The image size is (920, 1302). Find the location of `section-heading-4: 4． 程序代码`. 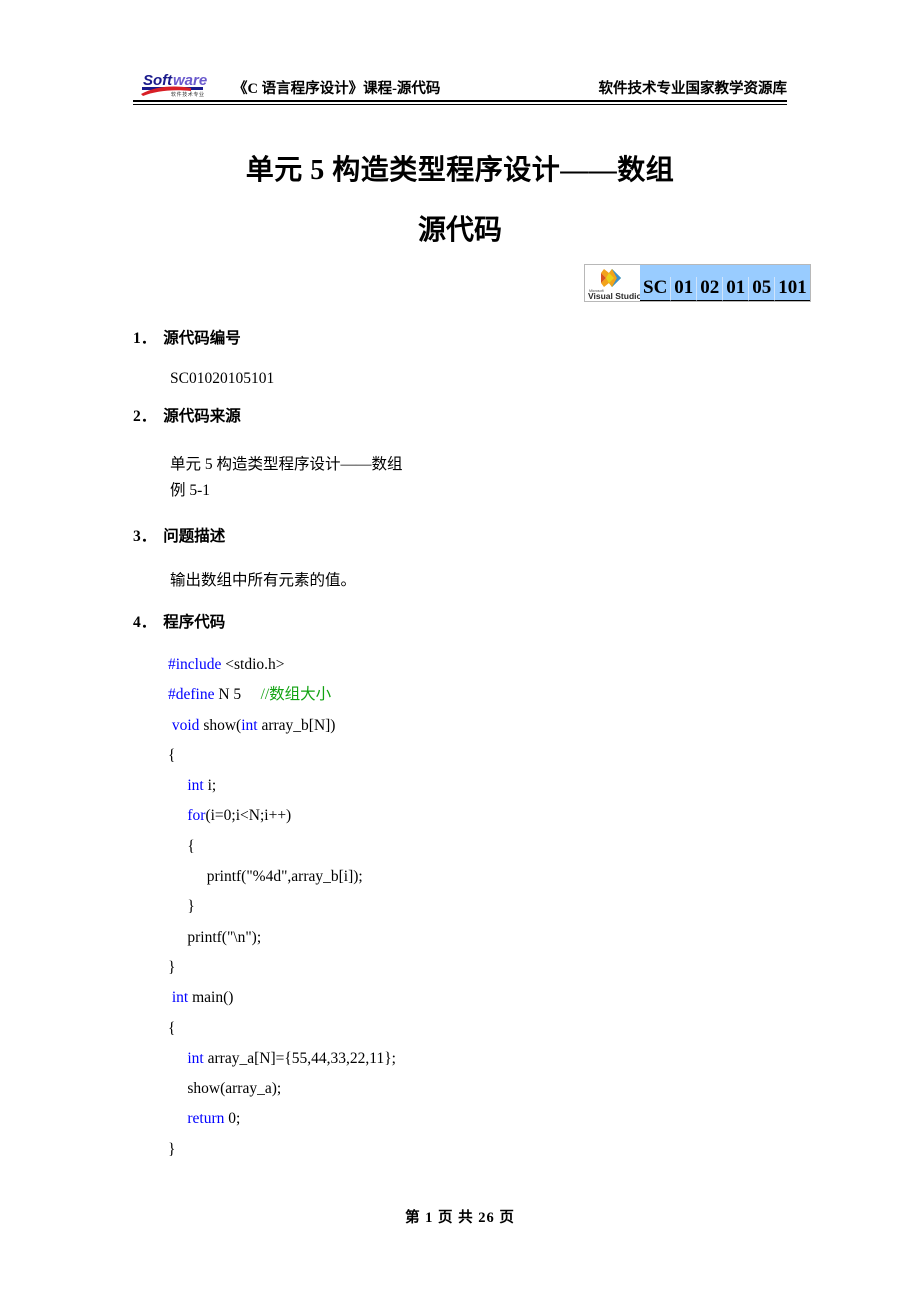

section-heading-4: 4． 程序代码 is located at coordinates (179, 621).